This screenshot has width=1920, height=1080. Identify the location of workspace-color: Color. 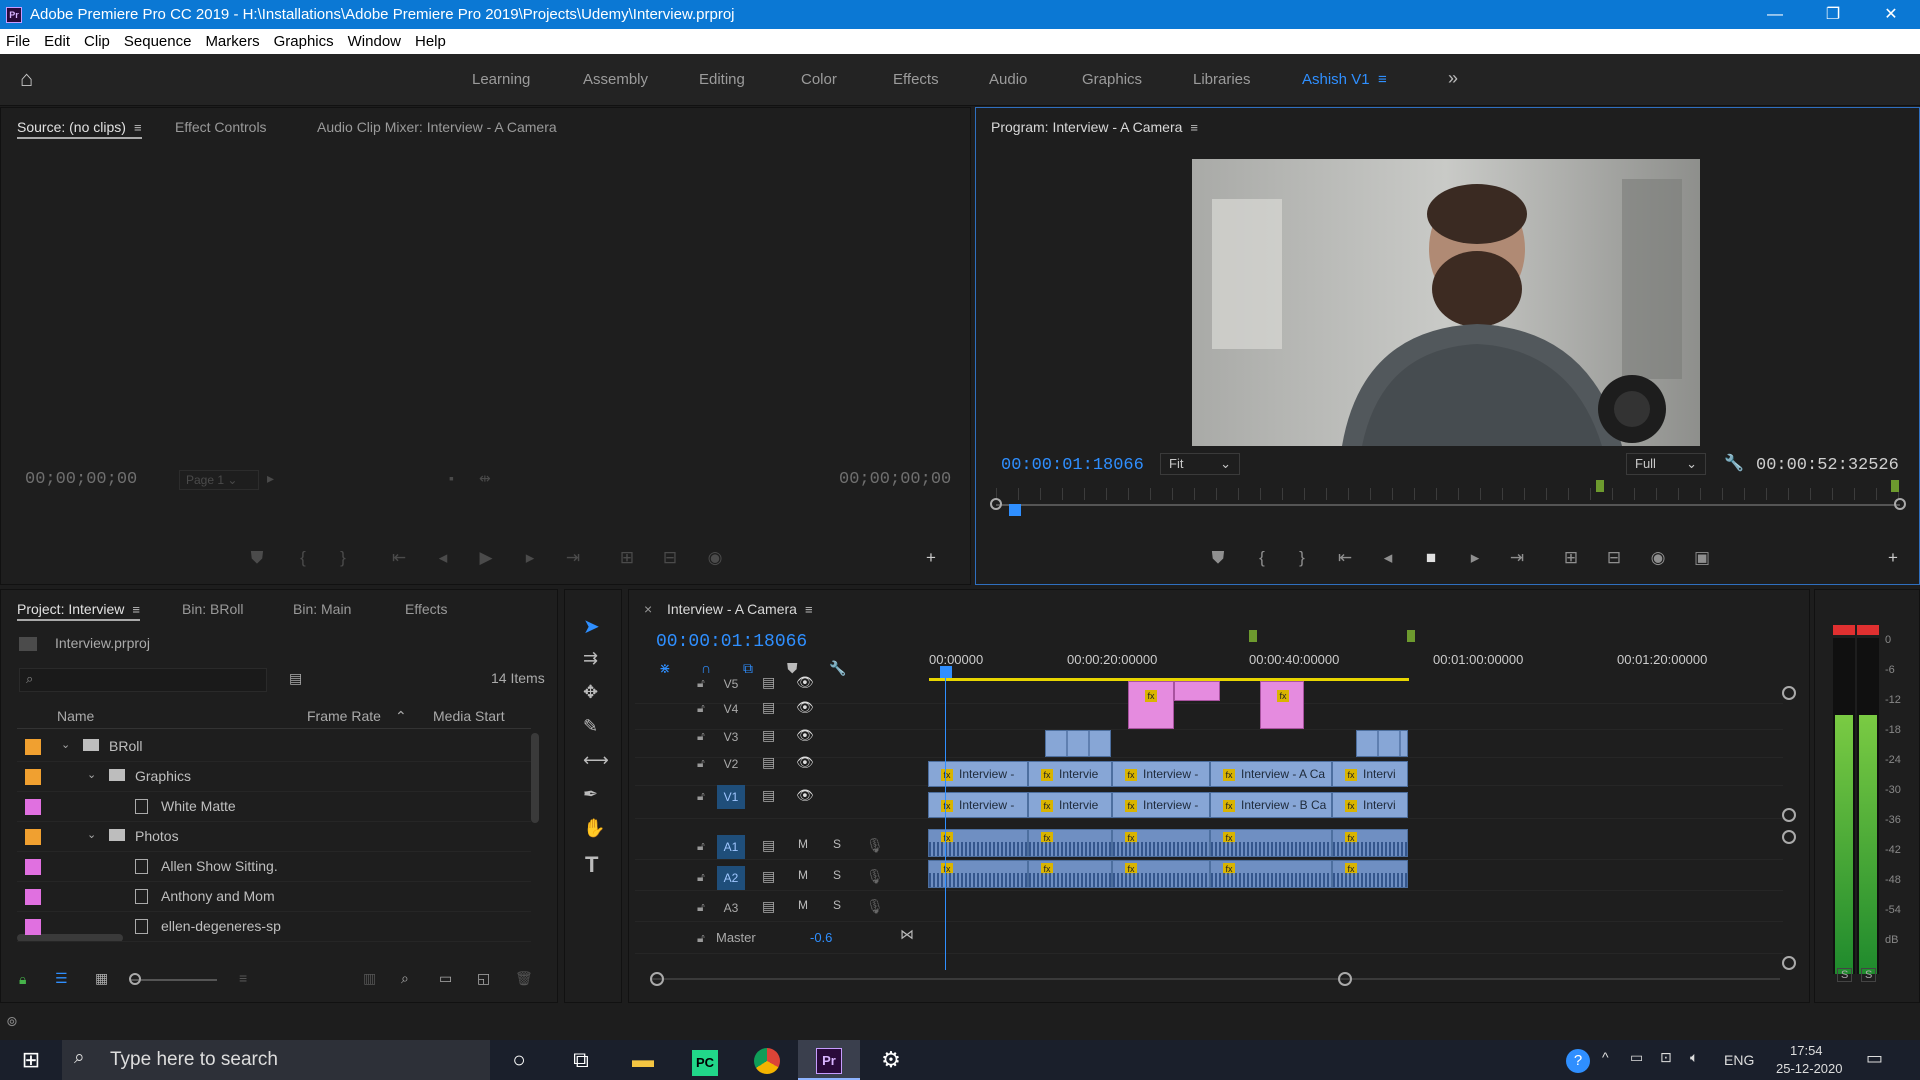
(819, 79).